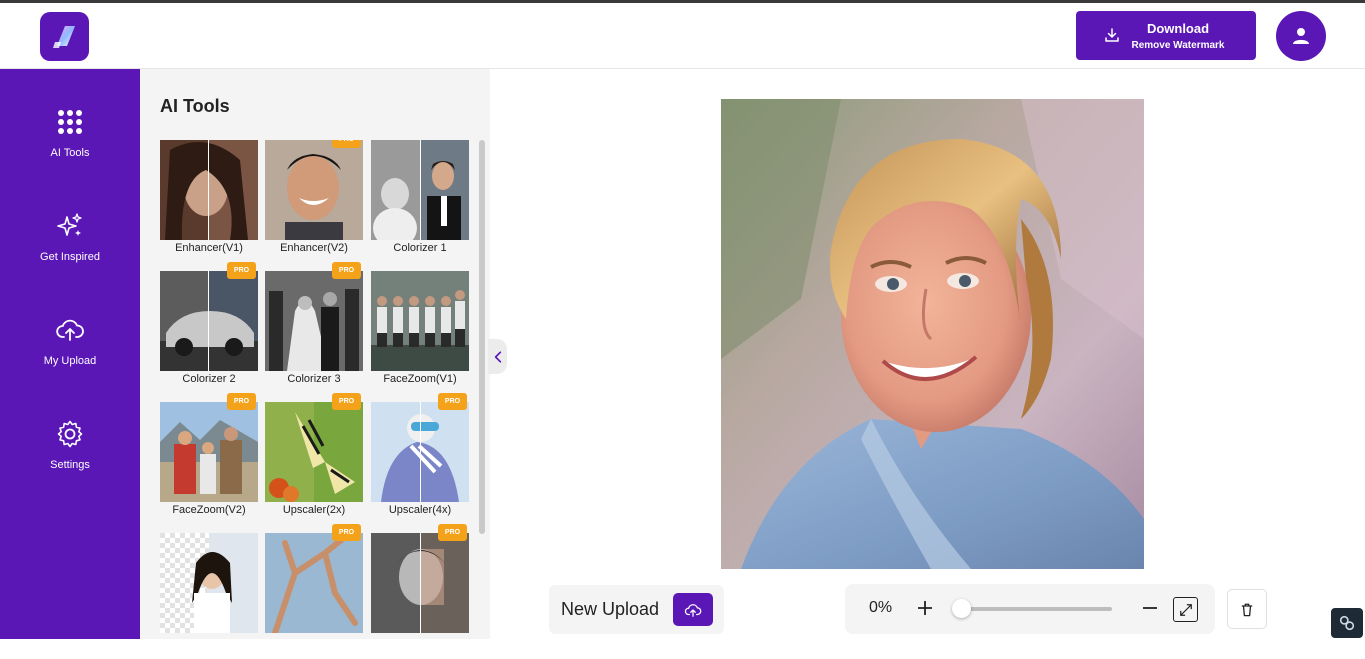  Describe the element at coordinates (70, 347) in the screenshot. I see `sidebar-item-my-upload: My Upload` at that location.